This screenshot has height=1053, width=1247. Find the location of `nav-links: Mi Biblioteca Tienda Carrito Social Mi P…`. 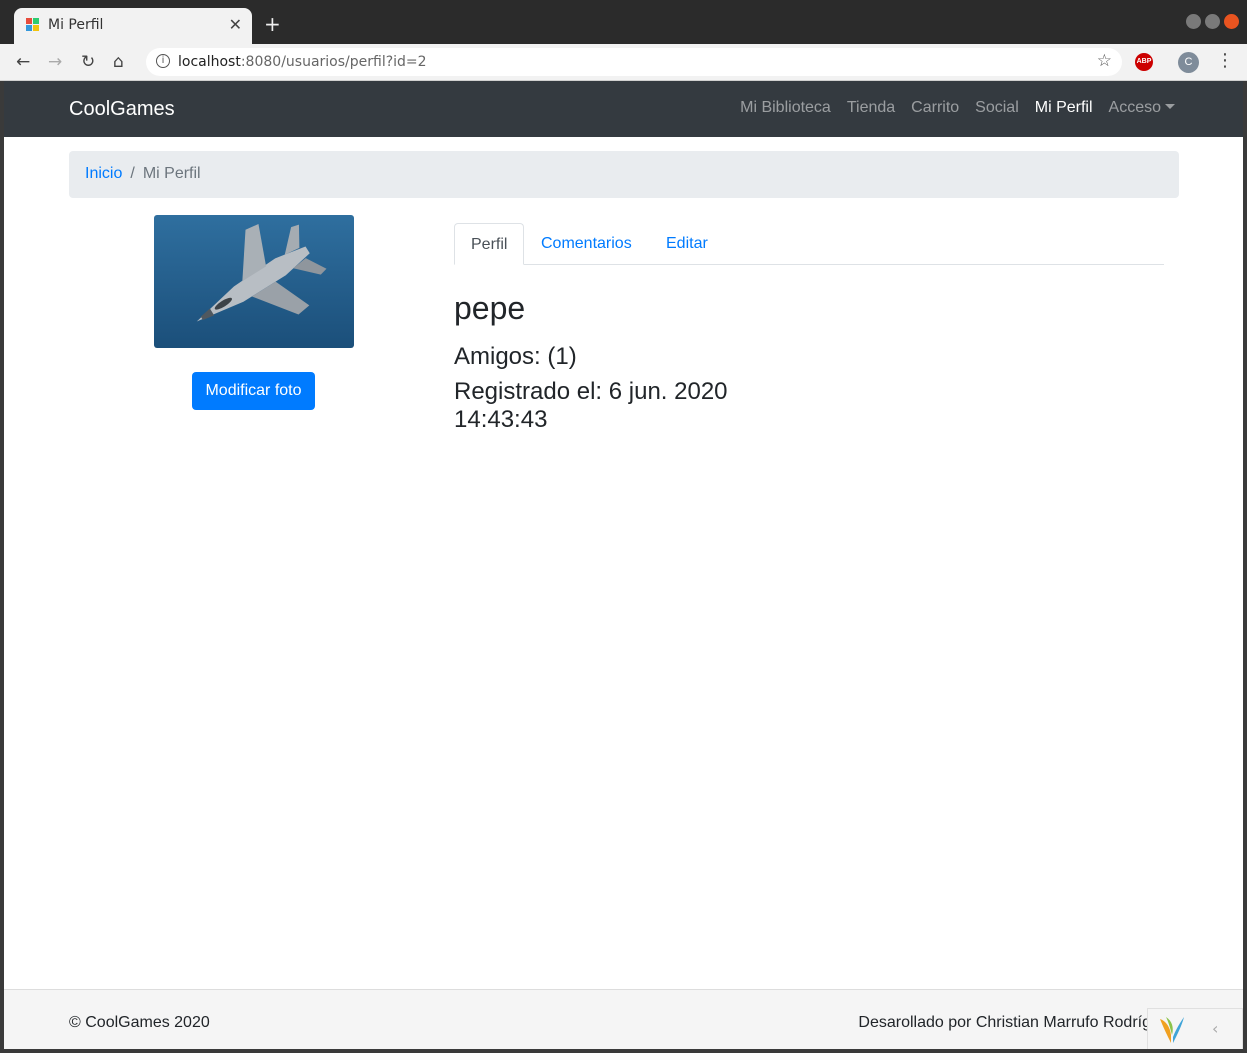

nav-links: Mi Biblioteca Tienda Carrito Social Mi P… is located at coordinates (957, 108).